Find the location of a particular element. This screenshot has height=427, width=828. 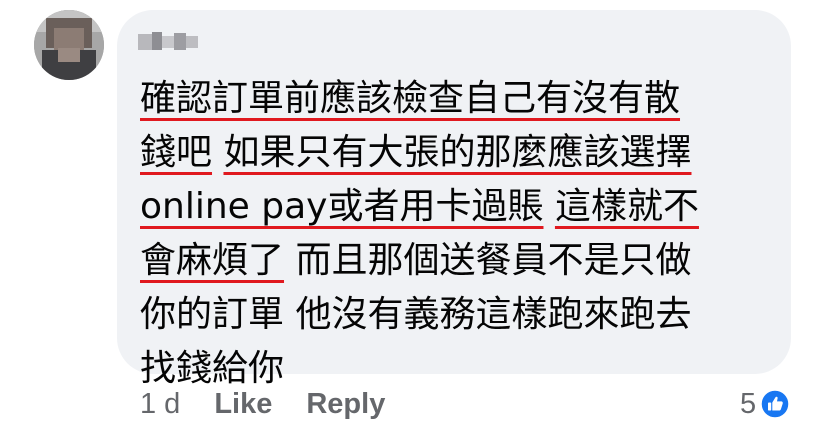

comment-actions: 1 d Like Reply is located at coordinates (279, 404).